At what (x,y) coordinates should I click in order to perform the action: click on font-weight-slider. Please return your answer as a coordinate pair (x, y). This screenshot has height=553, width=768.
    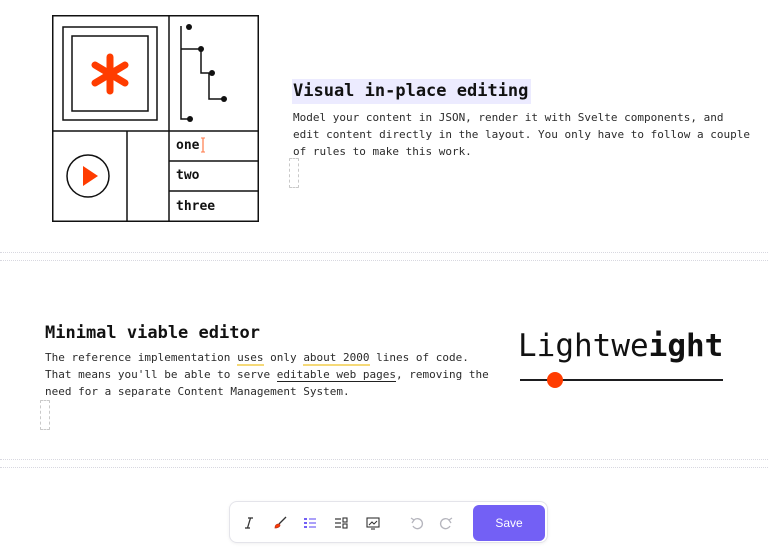
    Looking at the image, I should click on (621, 380).